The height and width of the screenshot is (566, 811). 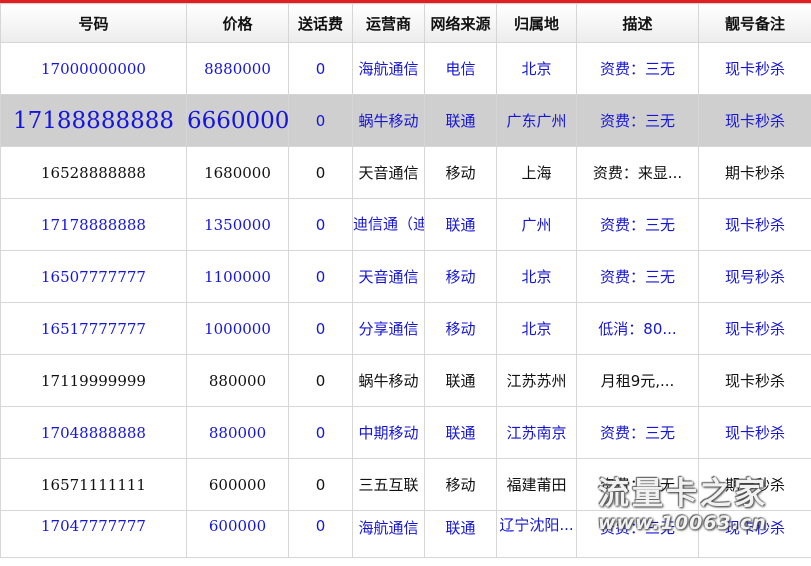 I want to click on row-carrier: 三五互联, so click(x=388, y=484).